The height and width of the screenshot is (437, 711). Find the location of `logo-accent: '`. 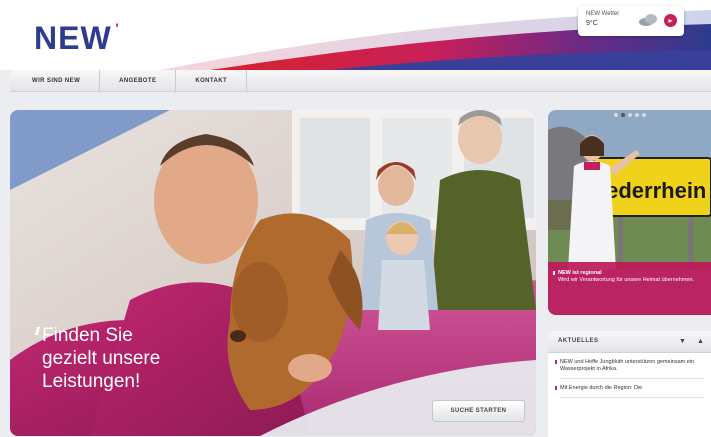

logo-accent: ' is located at coordinates (117, 28).